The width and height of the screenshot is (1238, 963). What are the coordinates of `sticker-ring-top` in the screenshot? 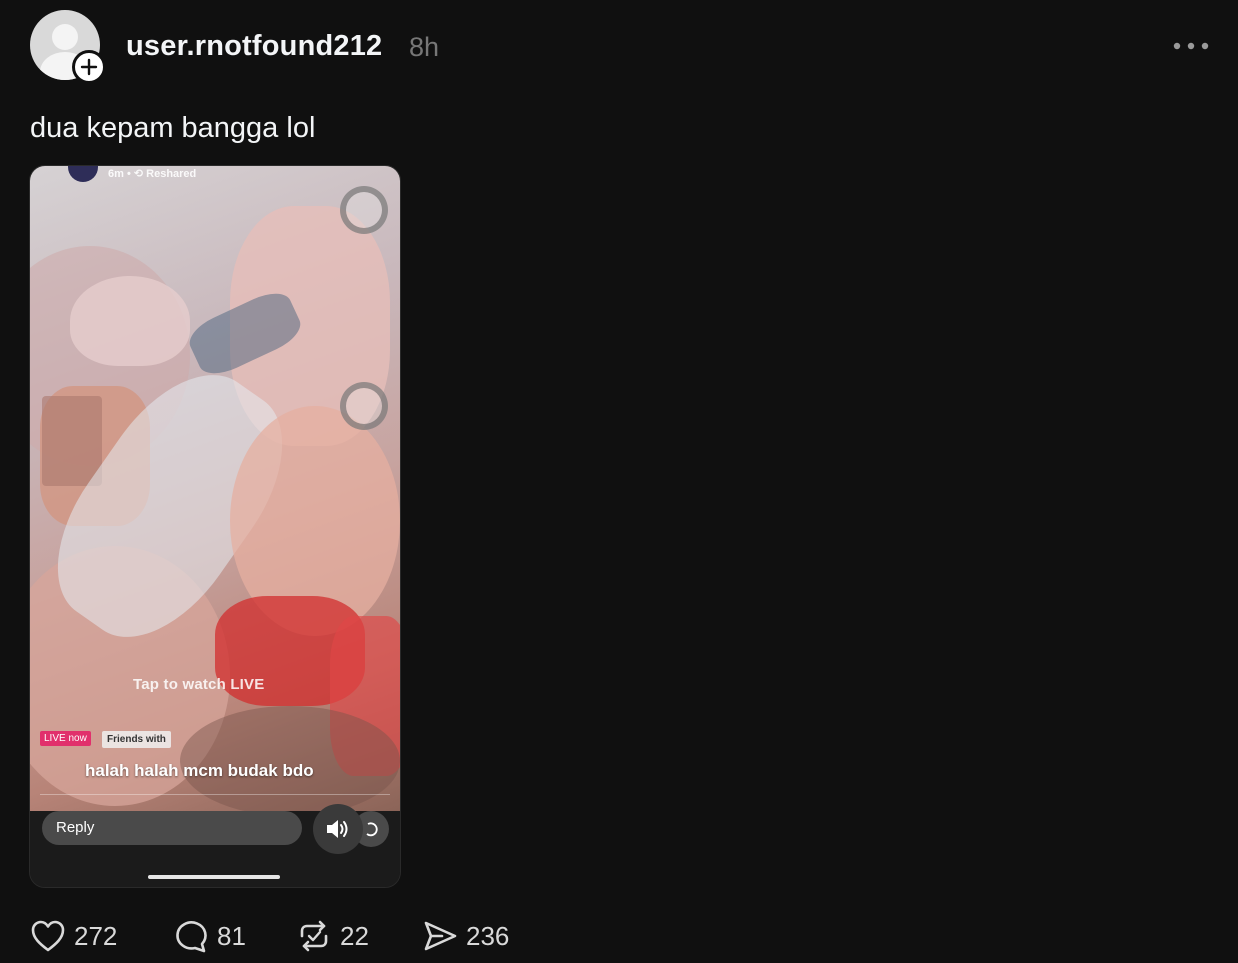 It's located at (364, 210).